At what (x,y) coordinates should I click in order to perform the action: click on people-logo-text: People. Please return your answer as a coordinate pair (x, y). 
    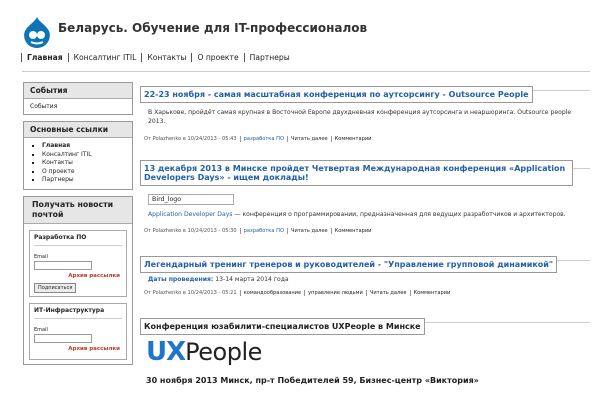
    Looking at the image, I should click on (223, 351).